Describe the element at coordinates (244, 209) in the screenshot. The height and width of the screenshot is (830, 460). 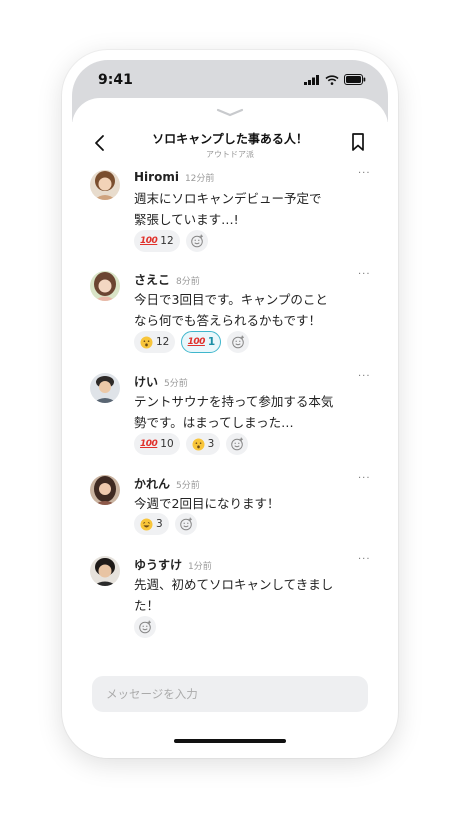
I see `message-text: 週末にソロキャンデビュー予定で 緊張しています…!` at that location.